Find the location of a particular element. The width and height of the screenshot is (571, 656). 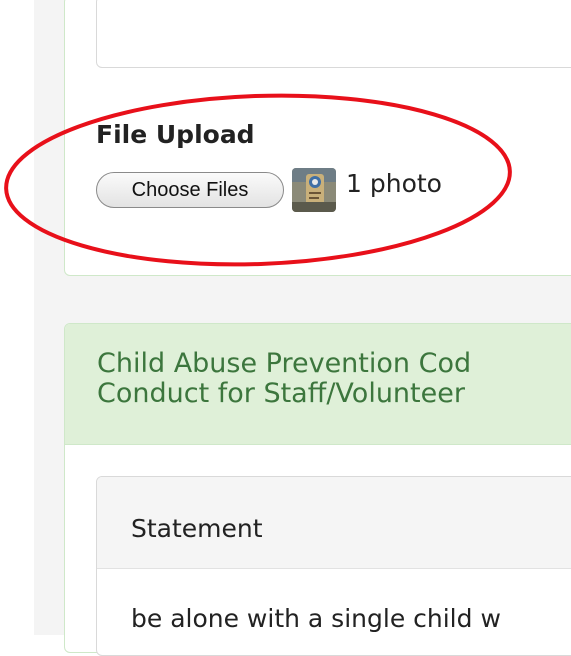

left-margin is located at coordinates (17, 317).